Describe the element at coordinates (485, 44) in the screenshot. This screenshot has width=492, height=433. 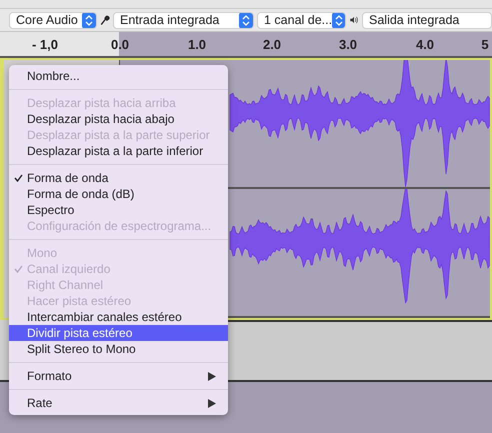
I see `ruler-label: 5` at that location.